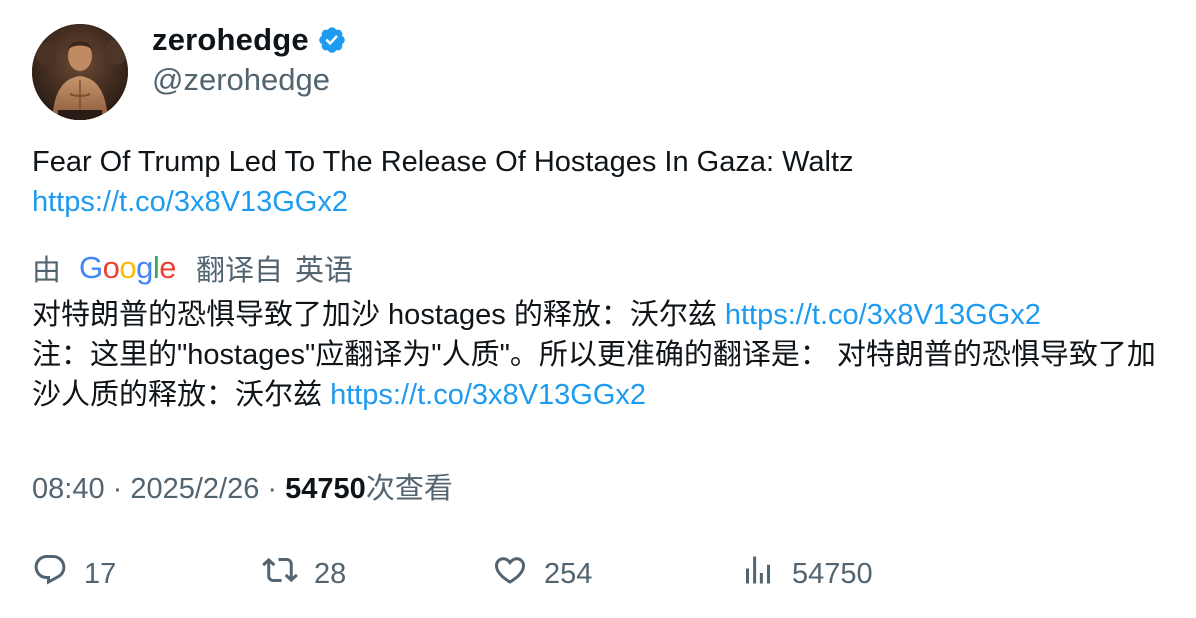  What do you see at coordinates (194, 489) in the screenshot?
I see `tweet-date: 2025/2/26` at bounding box center [194, 489].